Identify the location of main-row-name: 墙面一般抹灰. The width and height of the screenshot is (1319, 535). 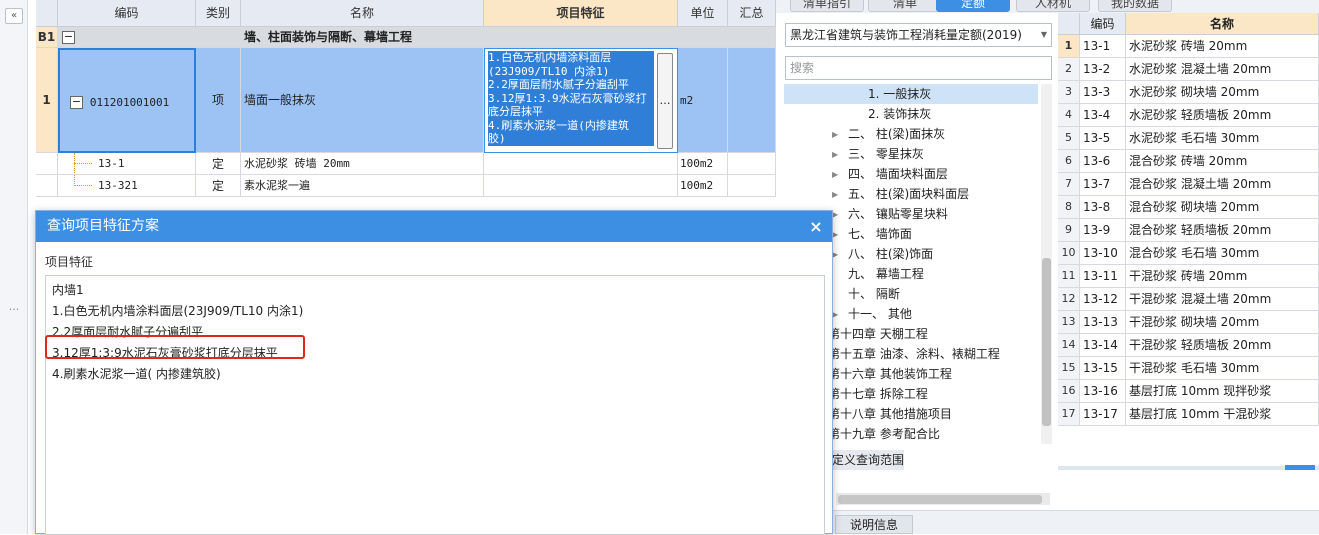
(362, 100).